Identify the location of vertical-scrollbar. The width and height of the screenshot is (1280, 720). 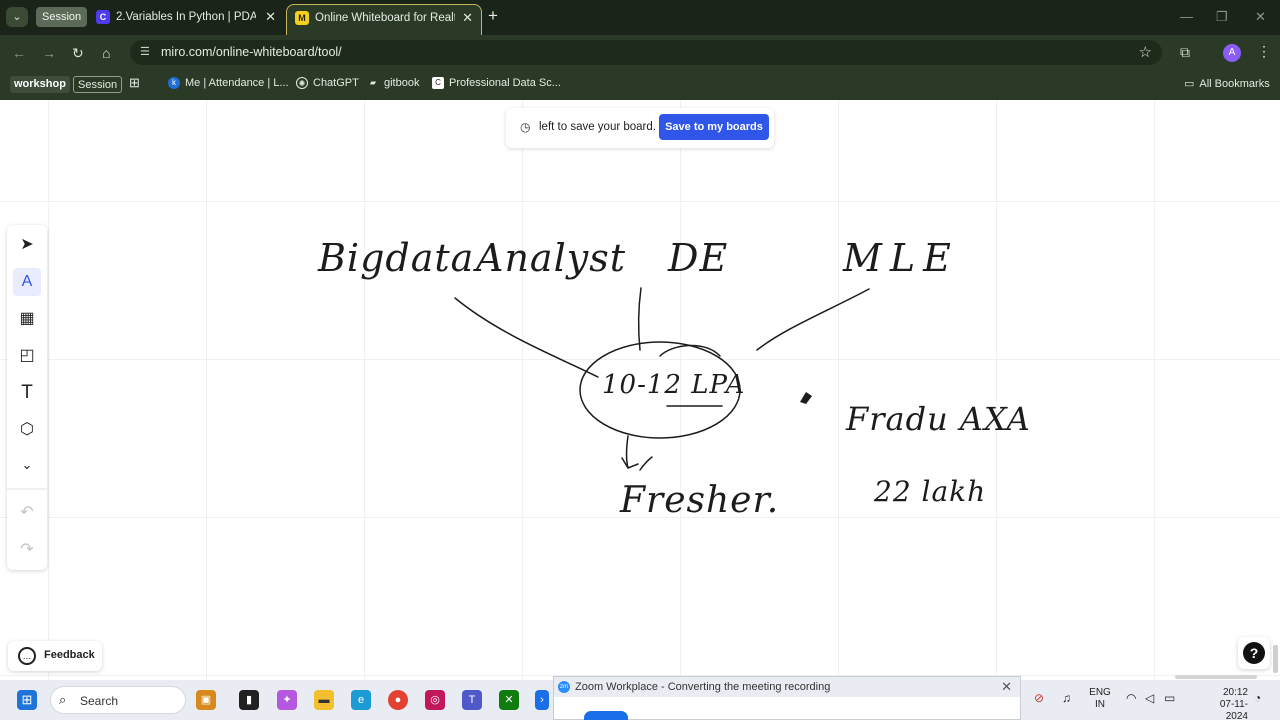
(1275, 659).